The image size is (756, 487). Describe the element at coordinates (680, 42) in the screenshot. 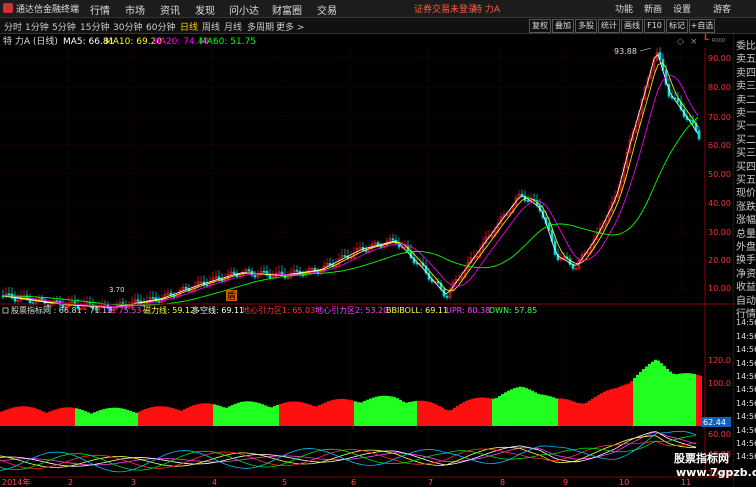

I see `collapse-icon: ◇` at that location.